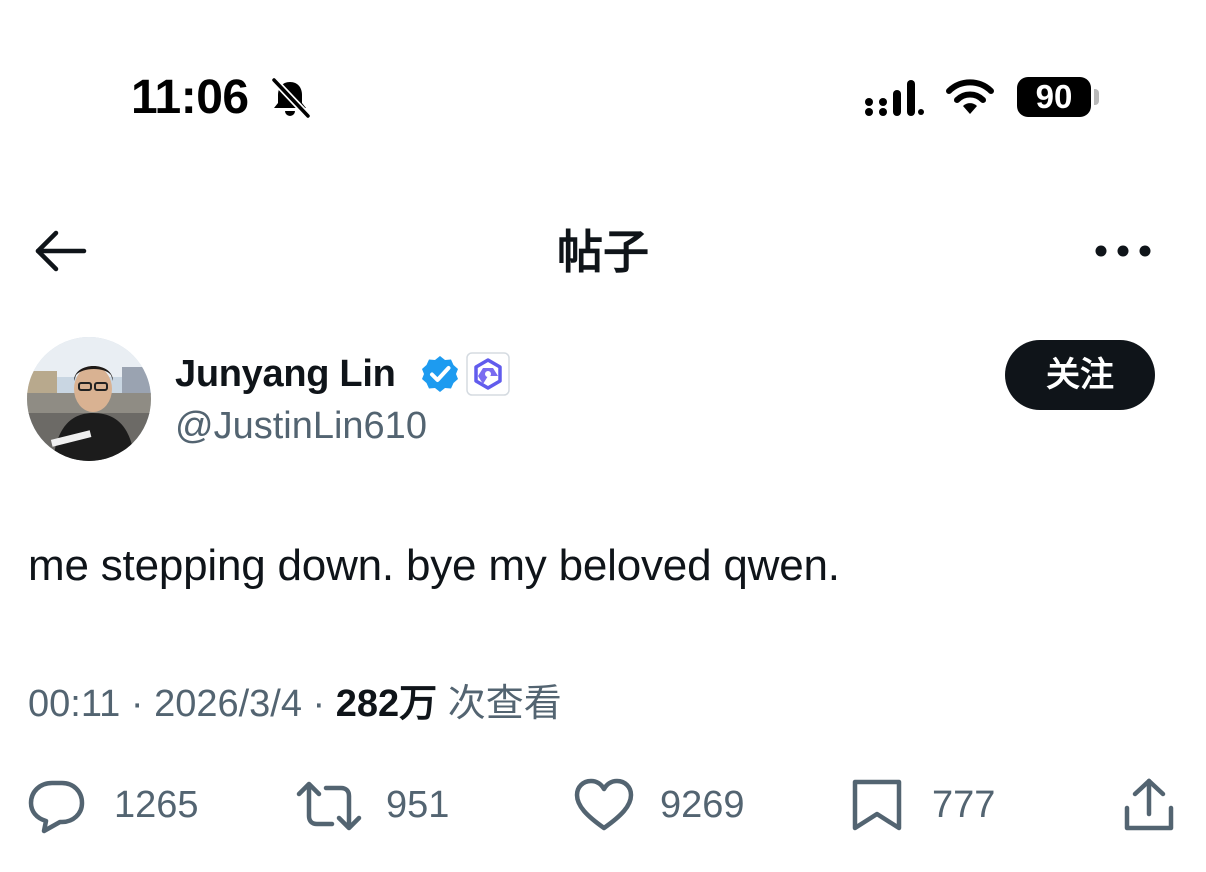  What do you see at coordinates (1123, 251) in the screenshot?
I see `more-options-icon` at bounding box center [1123, 251].